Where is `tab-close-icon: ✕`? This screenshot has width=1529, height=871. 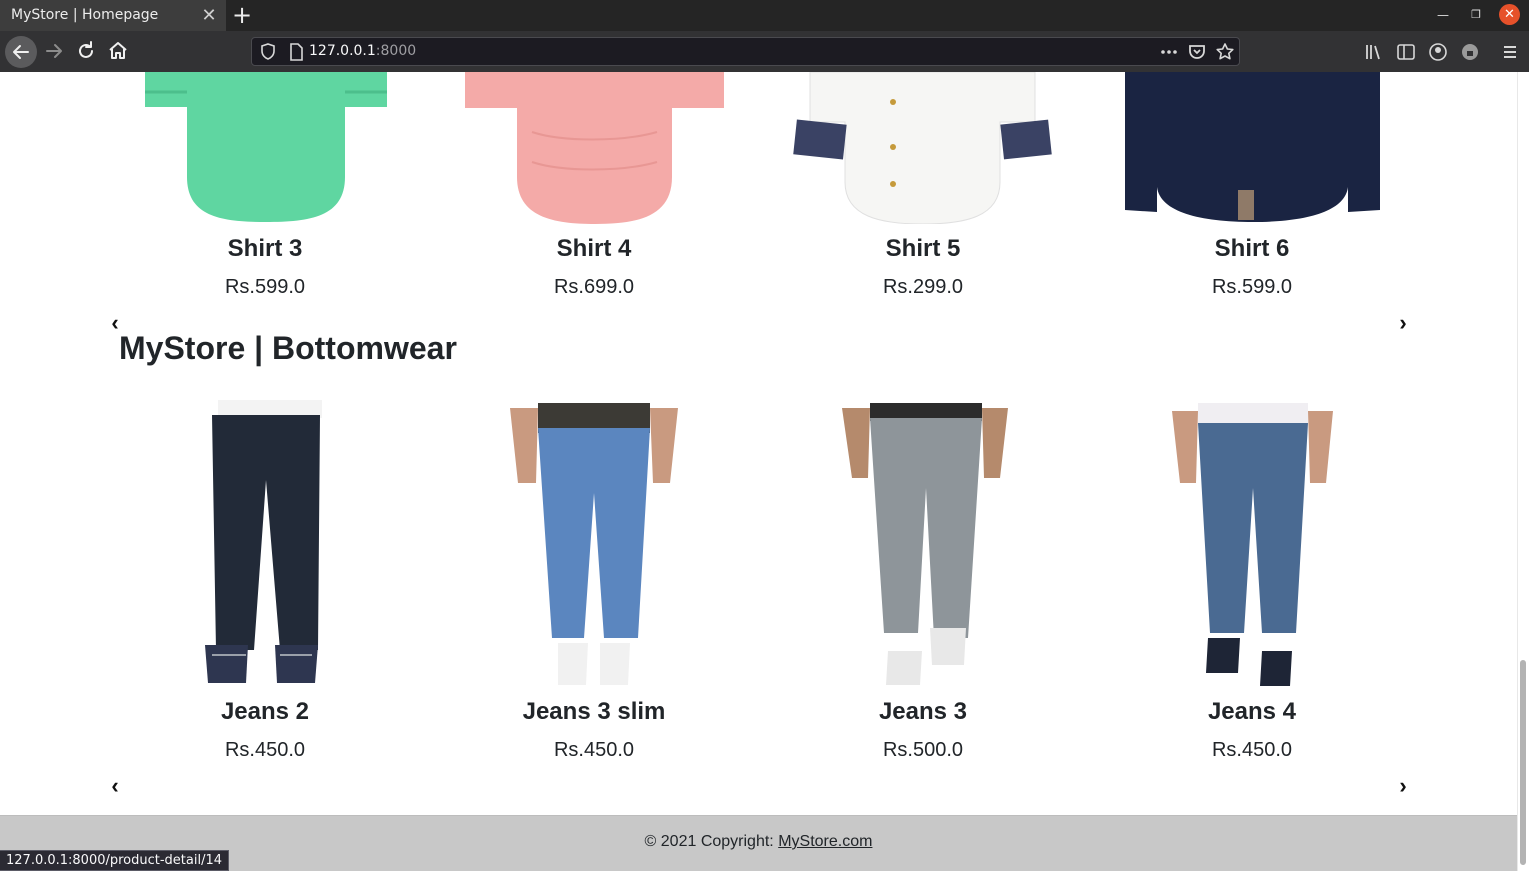 tab-close-icon: ✕ is located at coordinates (209, 15).